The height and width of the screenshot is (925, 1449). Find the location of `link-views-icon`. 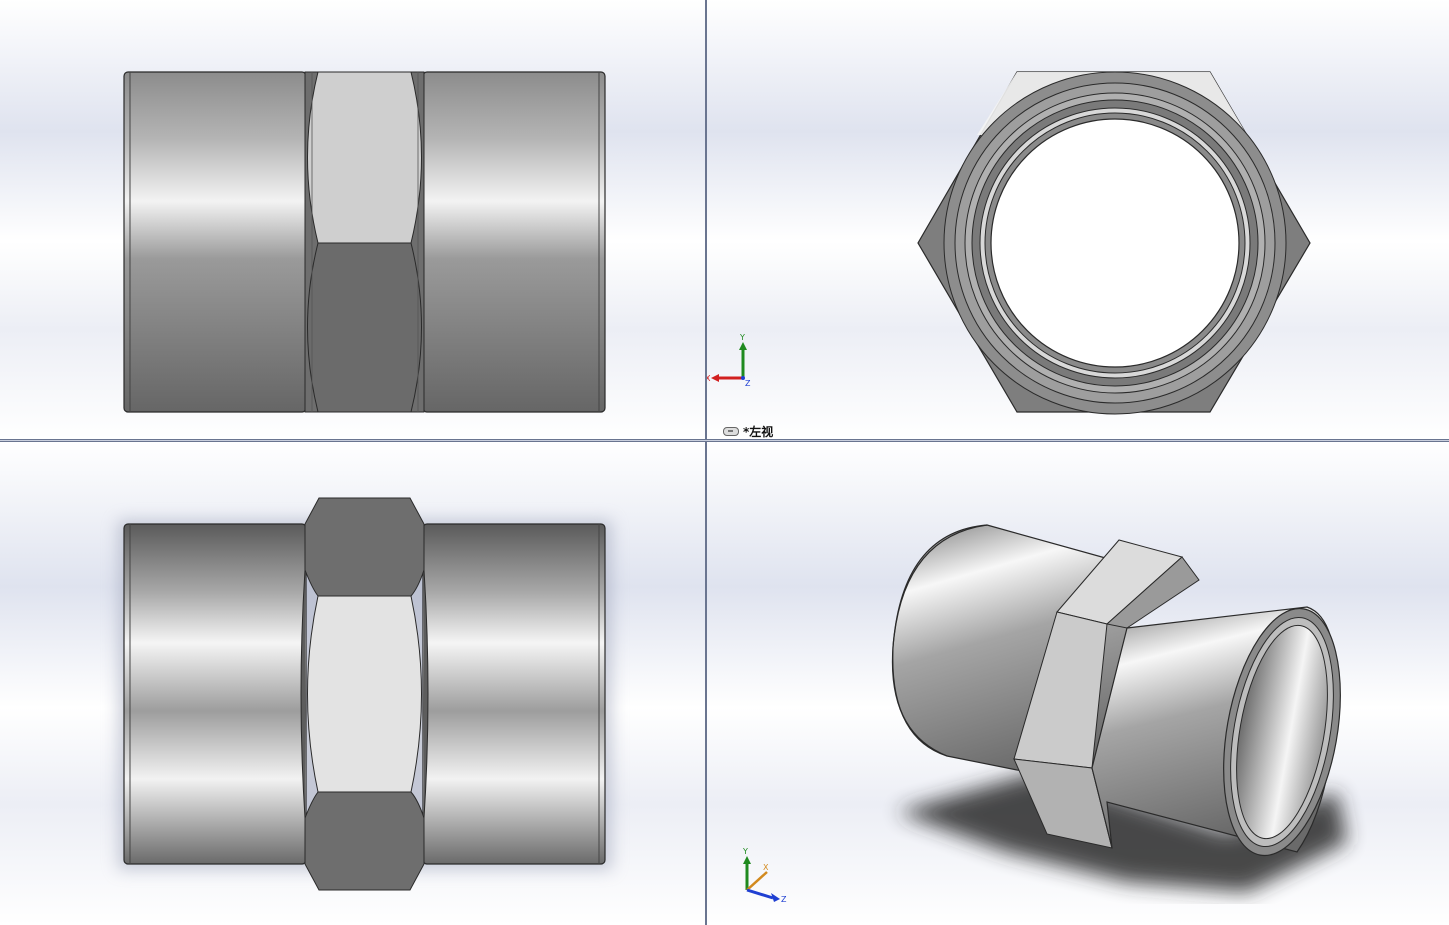

link-views-icon is located at coordinates (731, 431).